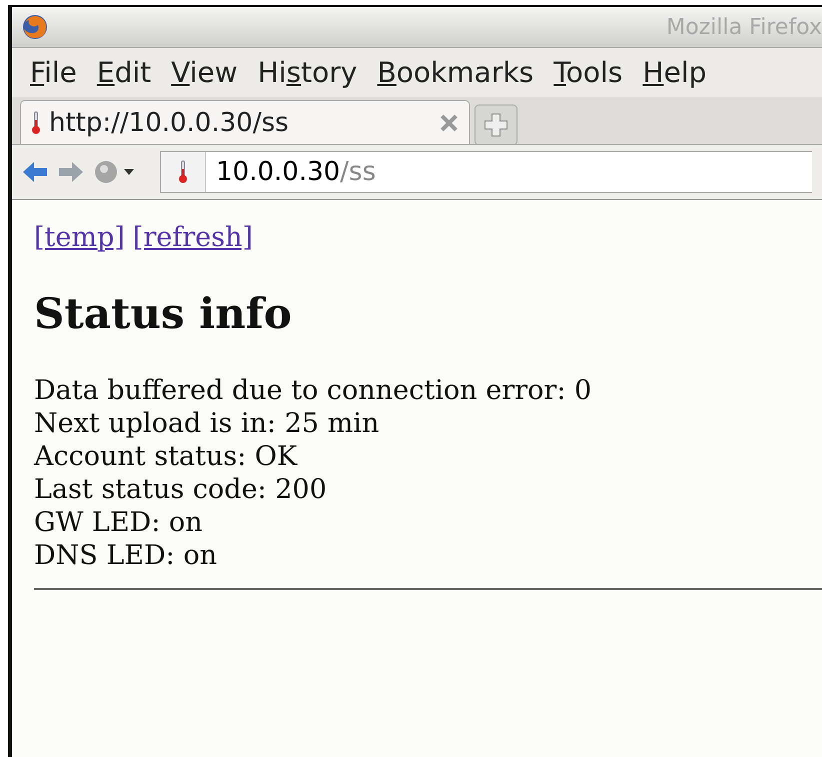  What do you see at coordinates (53, 72) in the screenshot?
I see `menu-item: File` at bounding box center [53, 72].